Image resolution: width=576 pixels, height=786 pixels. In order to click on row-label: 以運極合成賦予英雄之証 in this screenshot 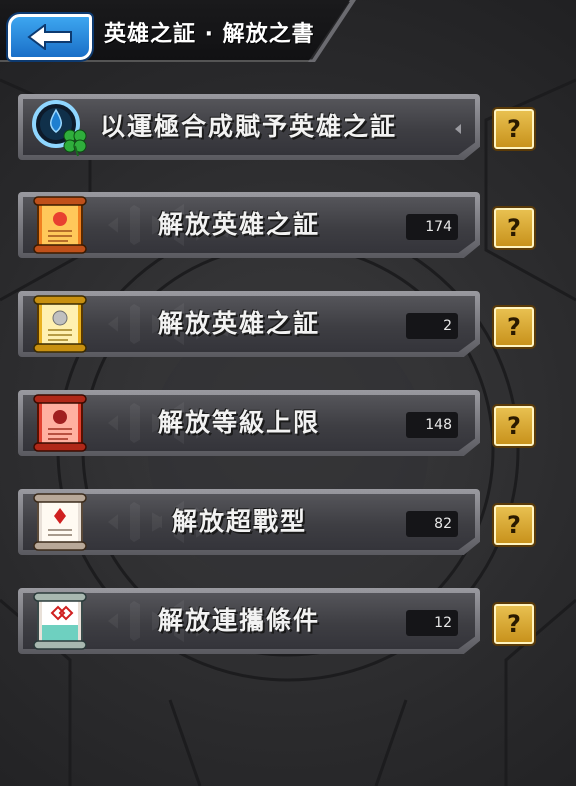, I will do `click(249, 126)`.